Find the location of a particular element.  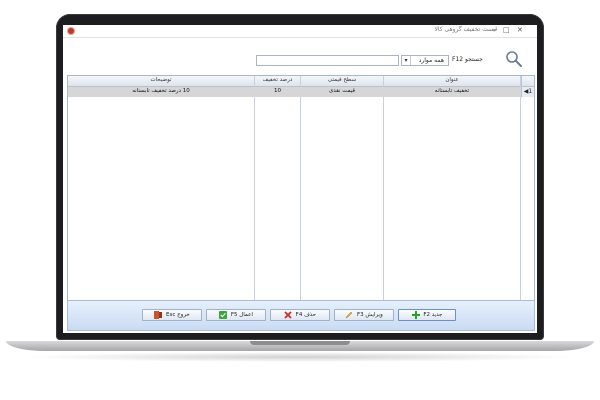

laptop-shadow is located at coordinates (300, 357).